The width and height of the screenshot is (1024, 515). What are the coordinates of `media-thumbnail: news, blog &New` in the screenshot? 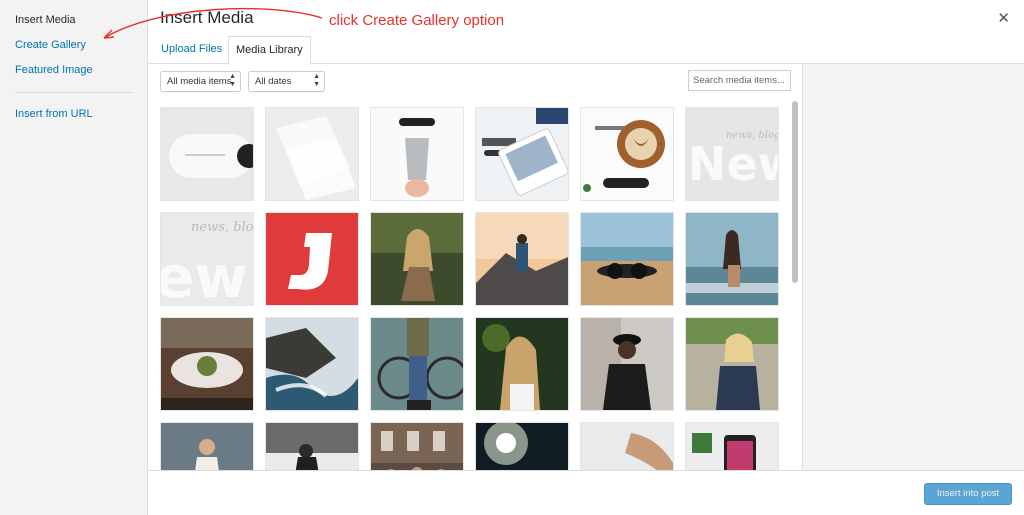 It's located at (732, 154).